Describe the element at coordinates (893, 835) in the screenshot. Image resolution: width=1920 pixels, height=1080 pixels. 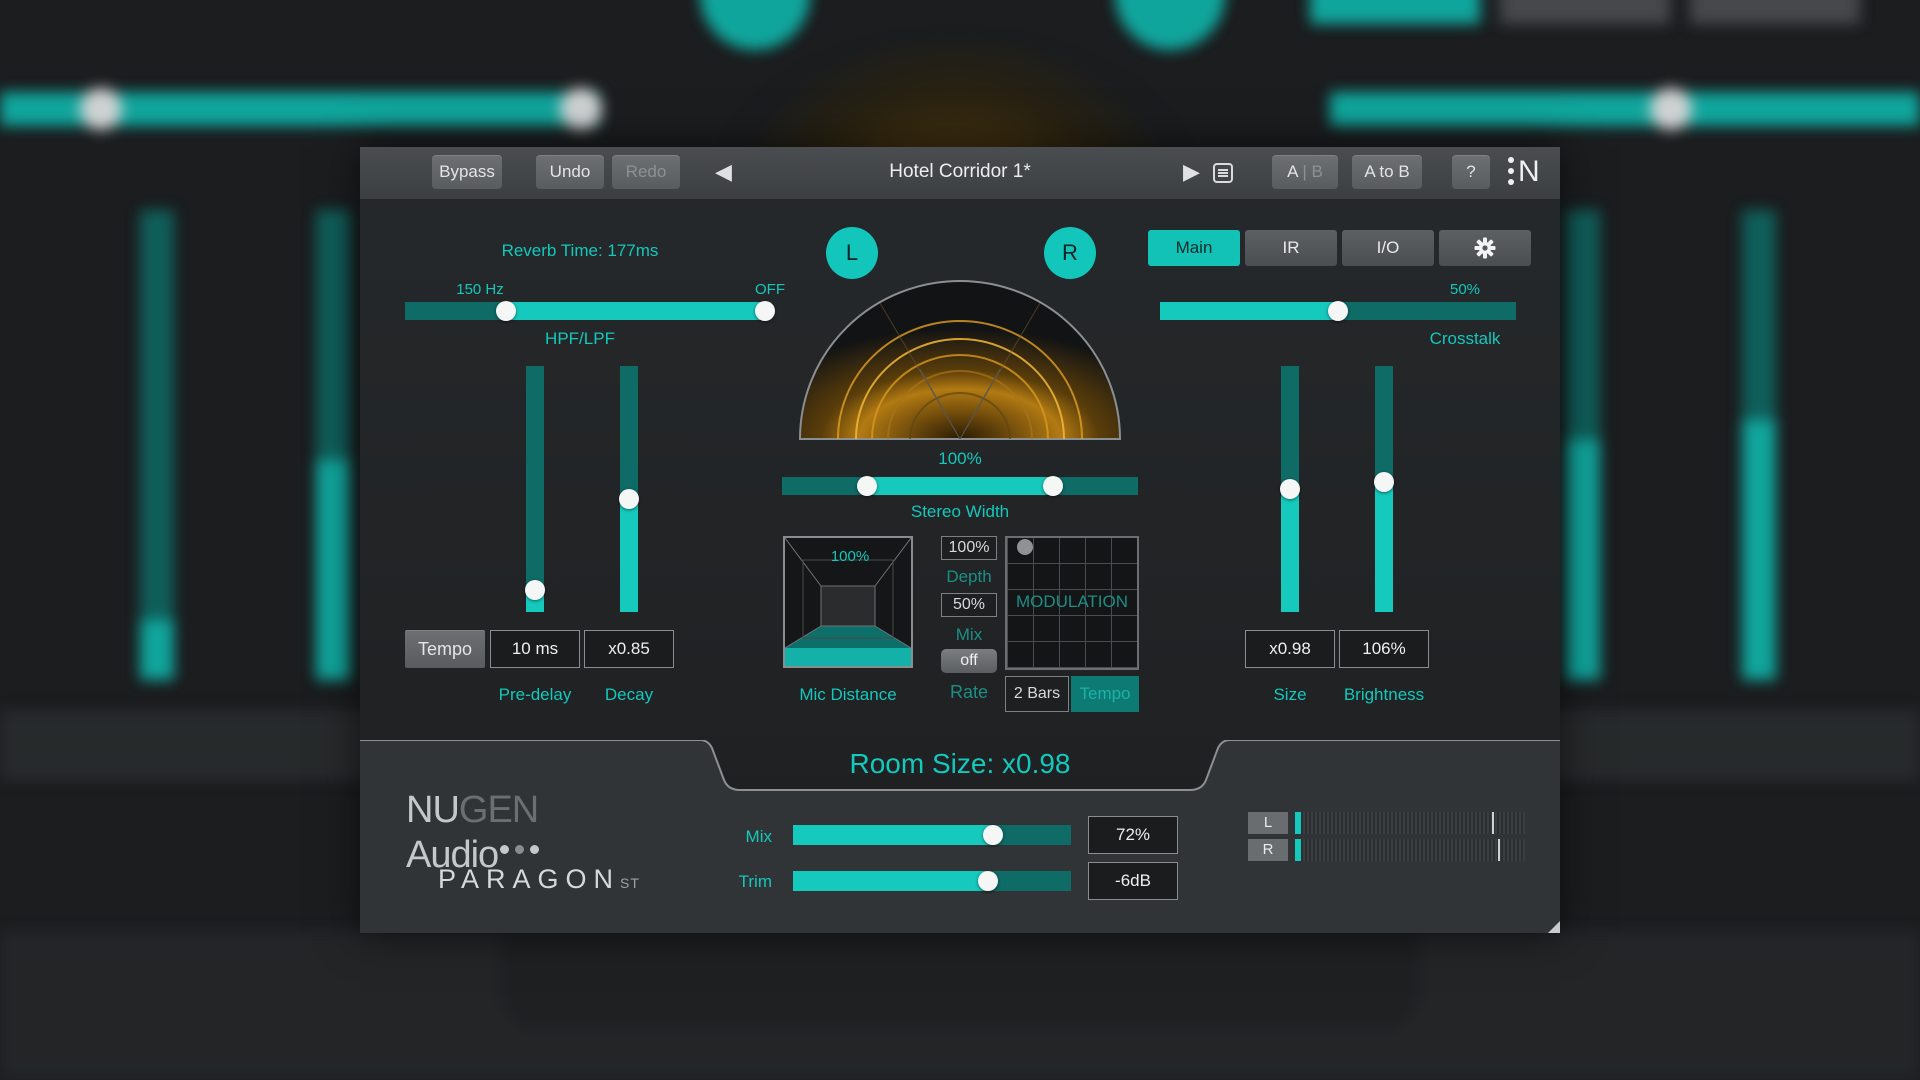
I see `mix-fill` at that location.